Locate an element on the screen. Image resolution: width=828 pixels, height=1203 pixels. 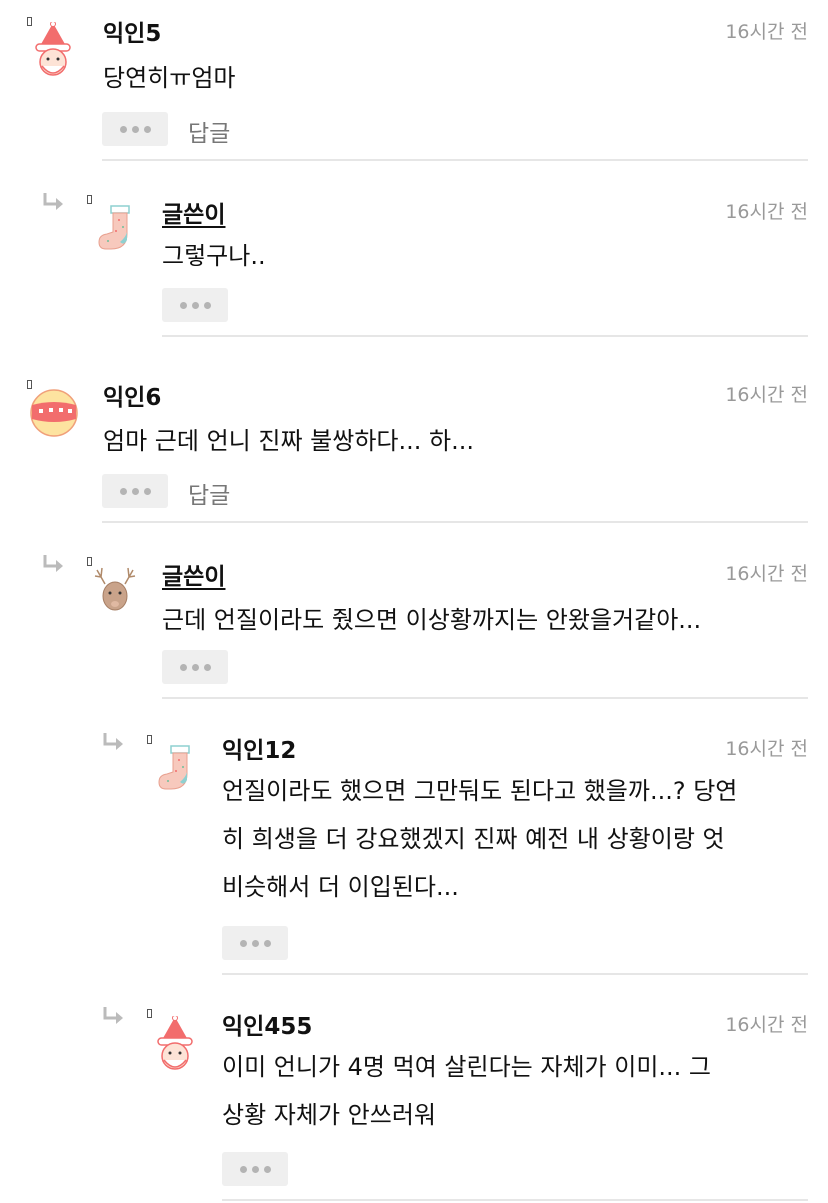
comment-line: 그렇구나.. is located at coordinates (214, 256).